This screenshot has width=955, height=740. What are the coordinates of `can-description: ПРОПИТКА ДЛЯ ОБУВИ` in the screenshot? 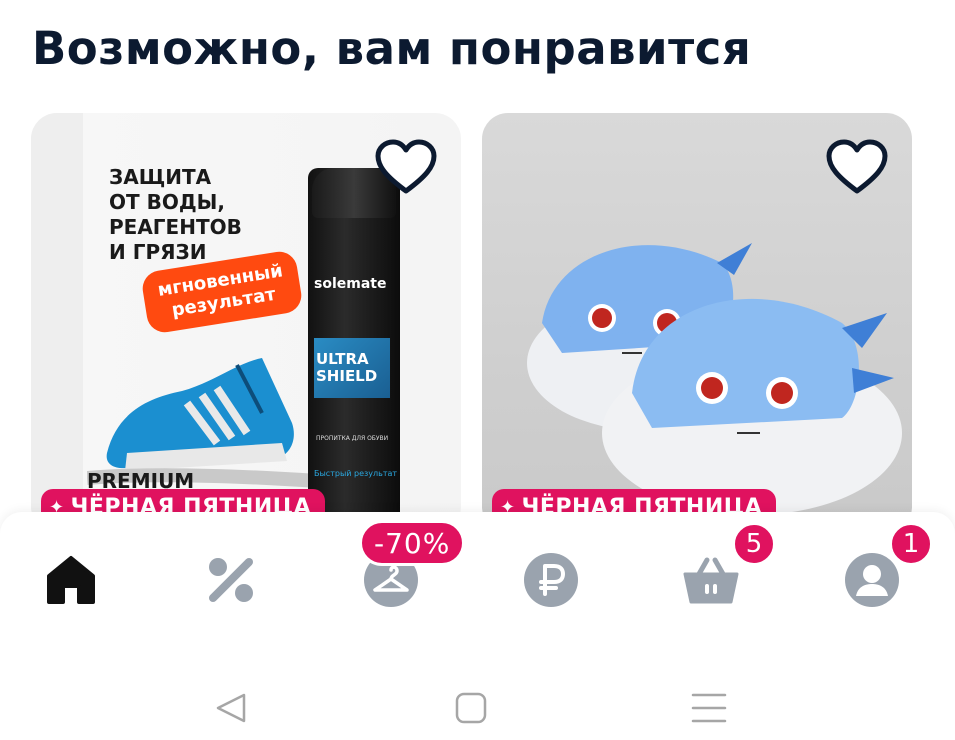 It's located at (352, 438).